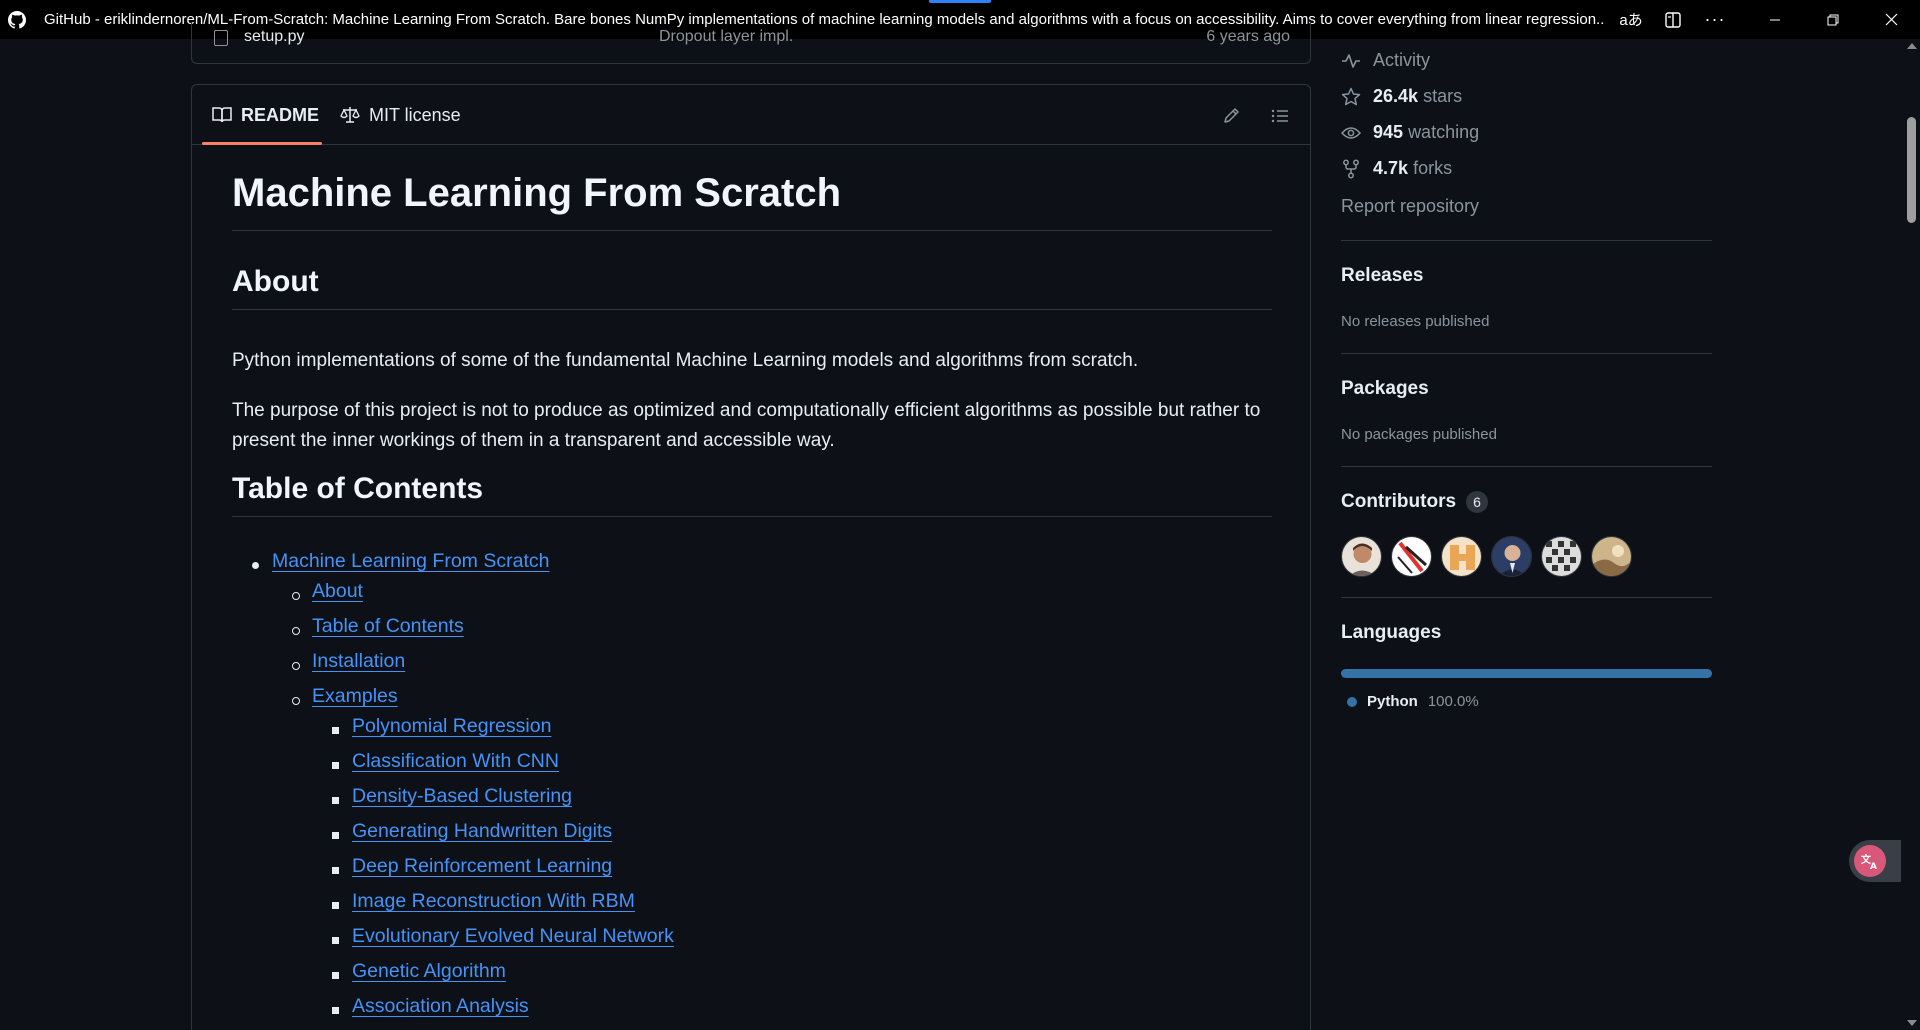 This screenshot has height=1030, width=1920. Describe the element at coordinates (1382, 276) in the screenshot. I see `releases-heading-link: Releases` at that location.